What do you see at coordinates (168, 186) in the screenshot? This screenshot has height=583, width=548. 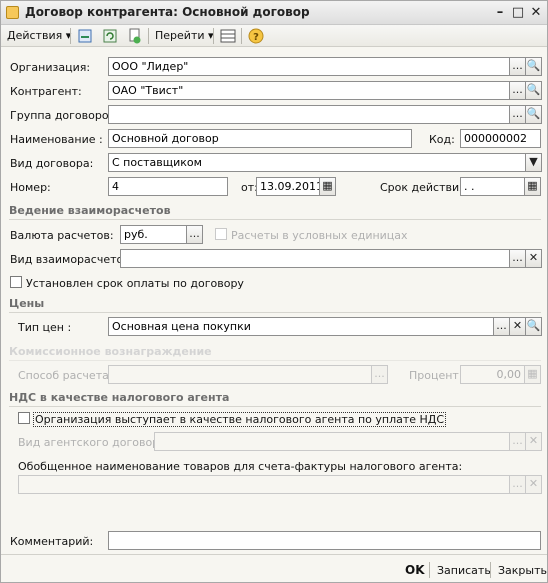 I see `number-field: 4` at bounding box center [168, 186].